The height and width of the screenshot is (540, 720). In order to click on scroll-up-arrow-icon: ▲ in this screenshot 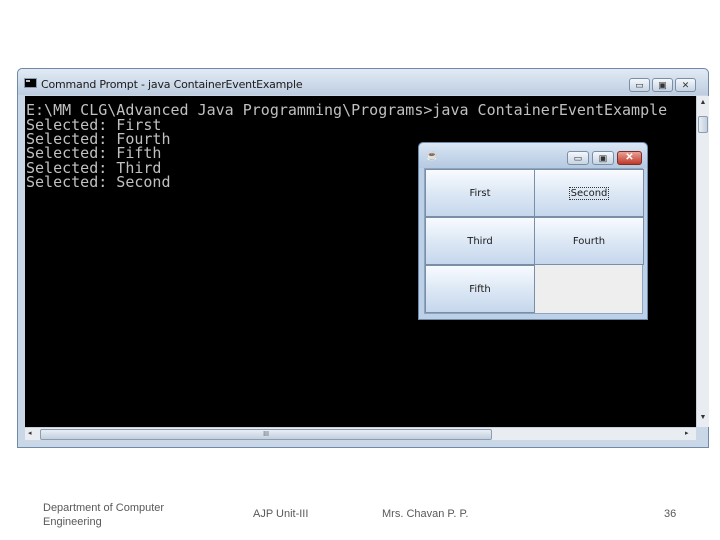, I will do `click(703, 103)`.